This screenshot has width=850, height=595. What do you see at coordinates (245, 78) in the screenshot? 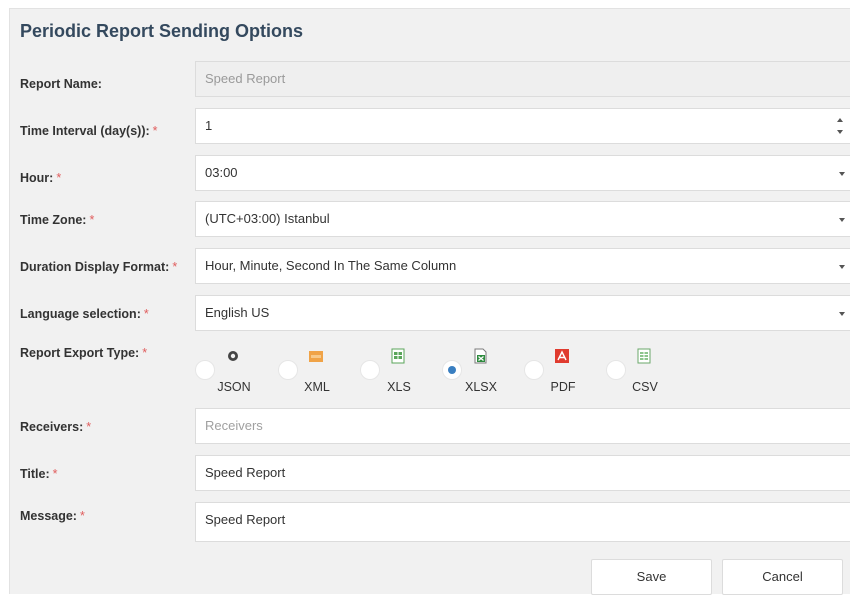
I see `report-name-placeholder: Speed Report` at bounding box center [245, 78].